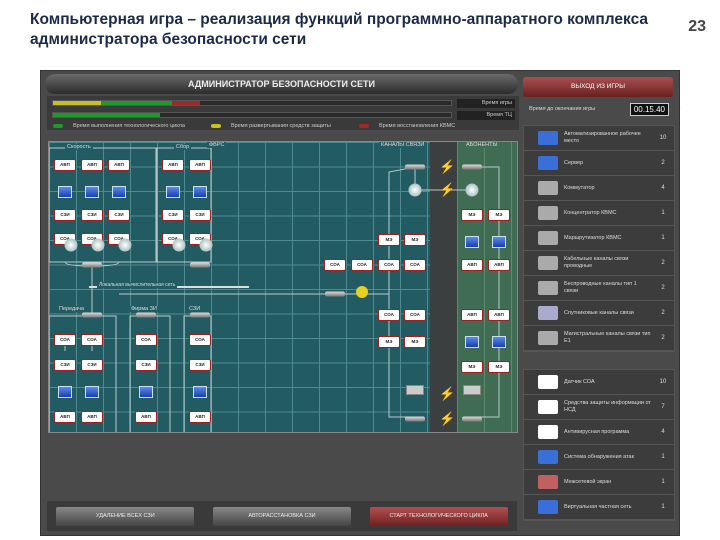 Image resolution: width=720 pixels, height=540 pixels. What do you see at coordinates (438, 516) in the screenshot?
I see `start-cycle-button: СТАРТ ТЕХНОЛОГИЧЕСКОГО ЦИКЛА` at bounding box center [438, 516].